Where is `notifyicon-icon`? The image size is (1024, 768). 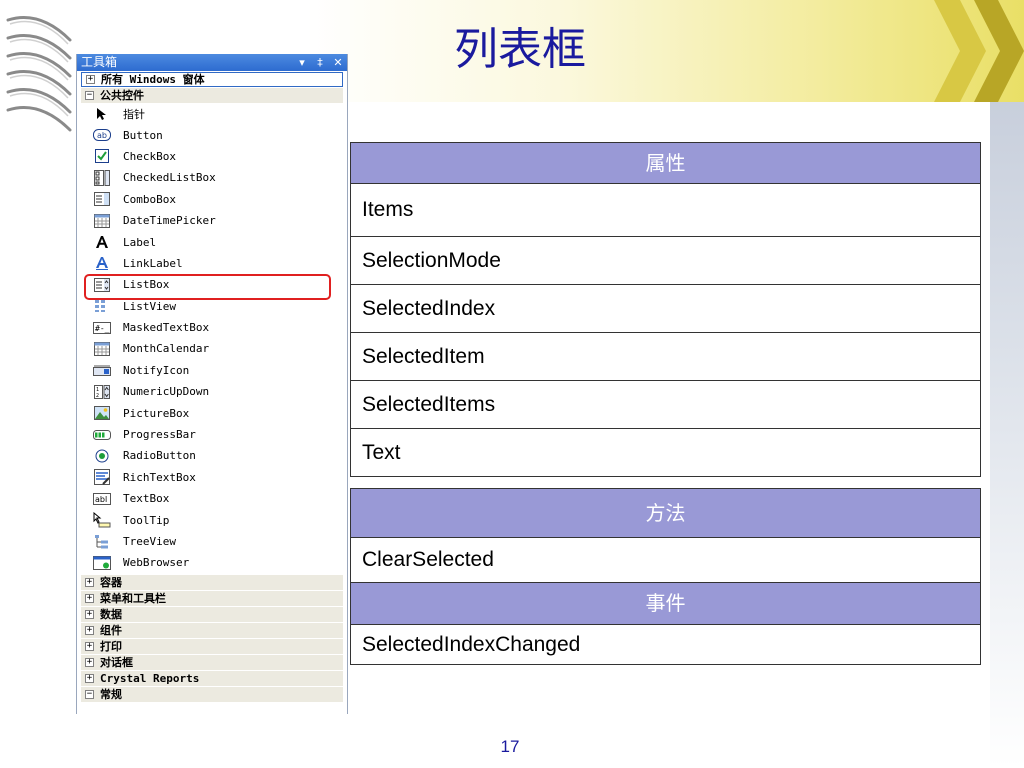 notifyicon-icon is located at coordinates (102, 370).